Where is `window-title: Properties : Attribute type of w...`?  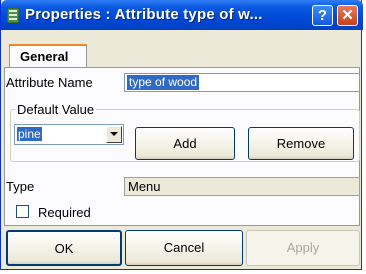 window-title: Properties : Attribute type of w... is located at coordinates (144, 14).